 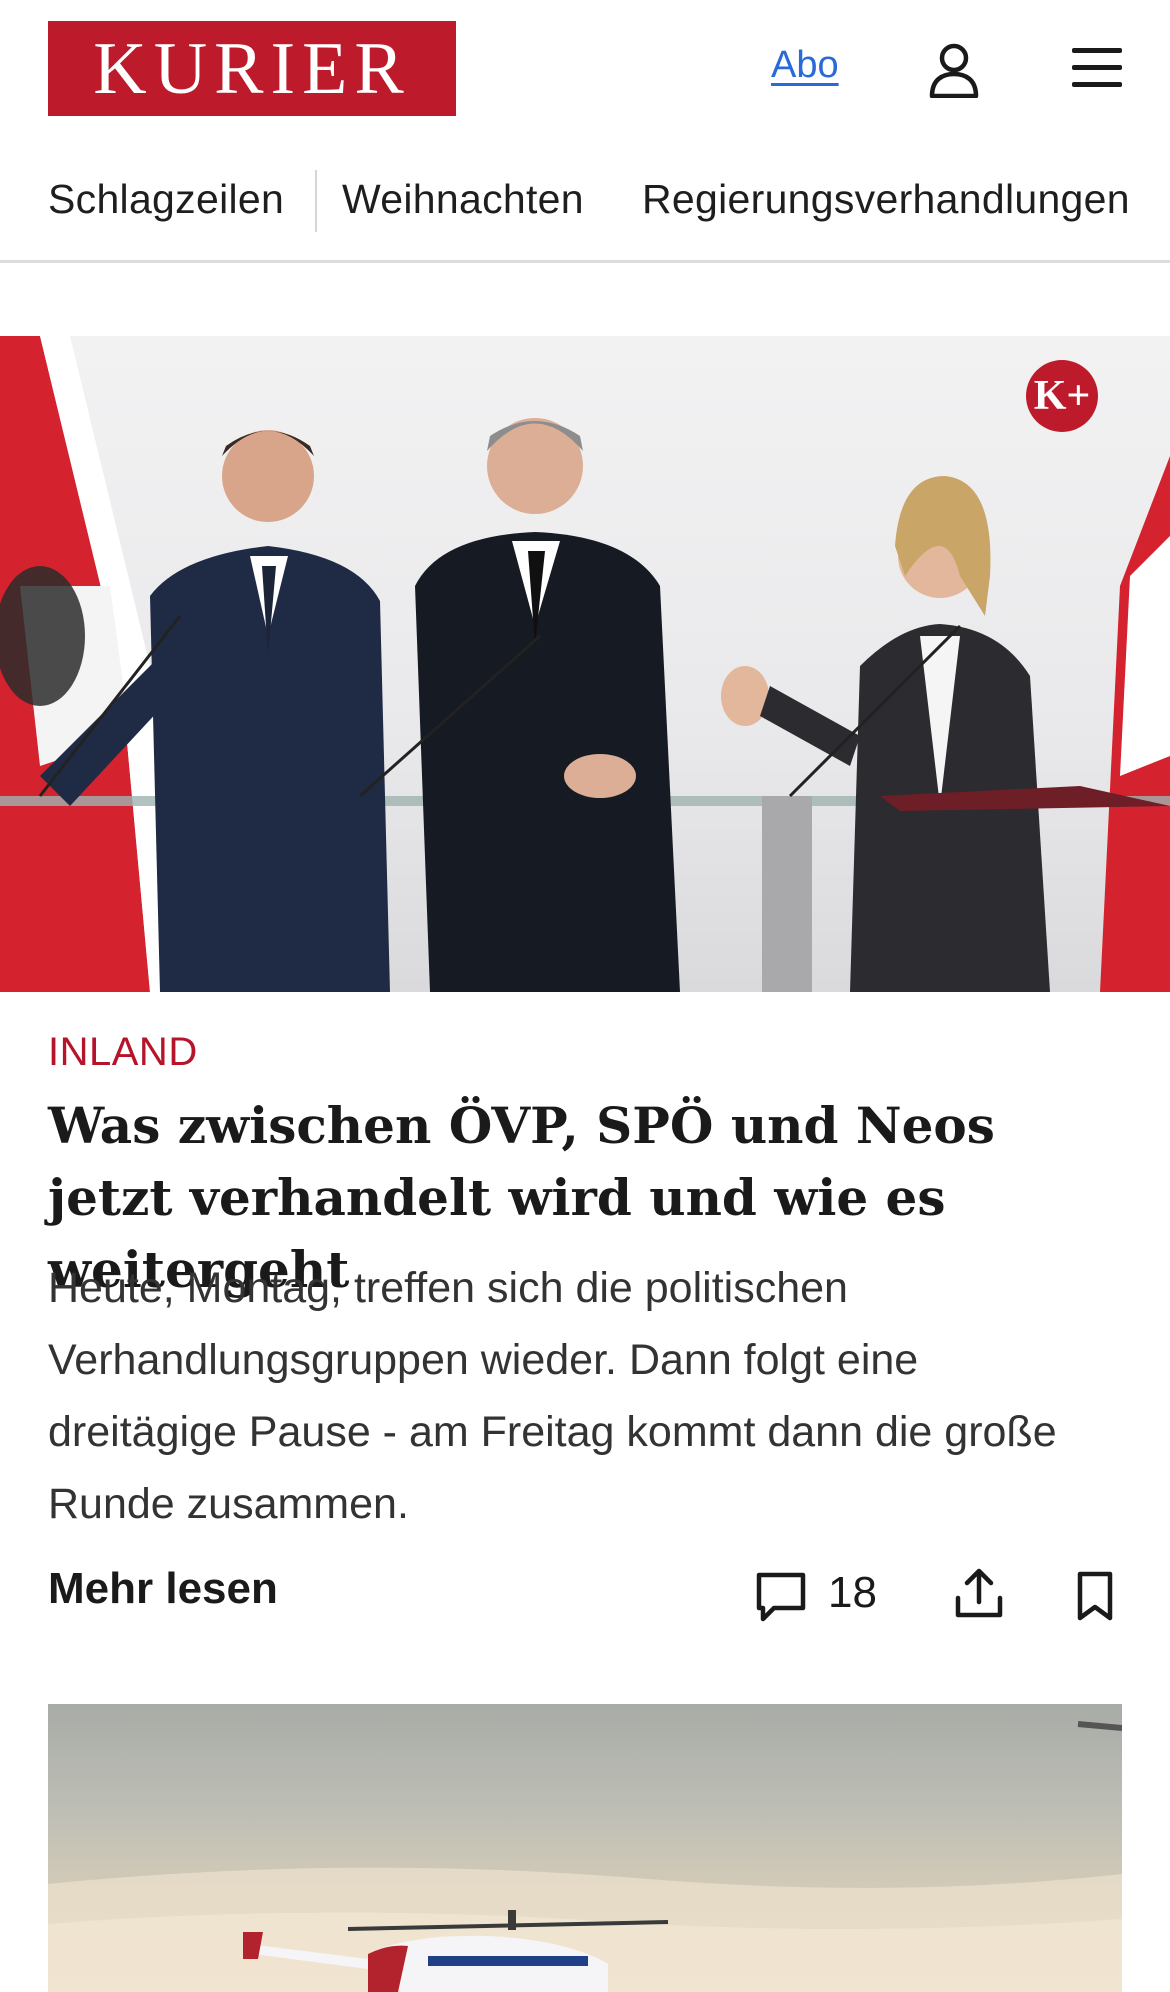 I want to click on nav-item-schlagzeilen: Schlagzeilen, so click(x=166, y=199).